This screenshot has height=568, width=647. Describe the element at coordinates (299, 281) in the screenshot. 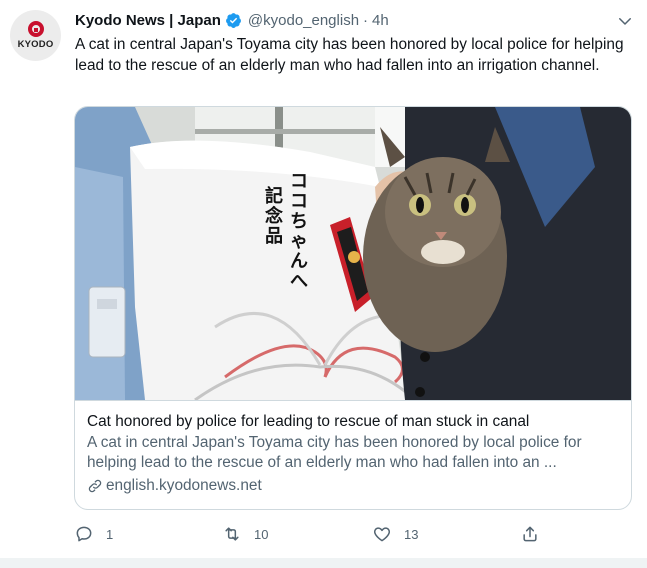

I see `svg-text: へ` at that location.